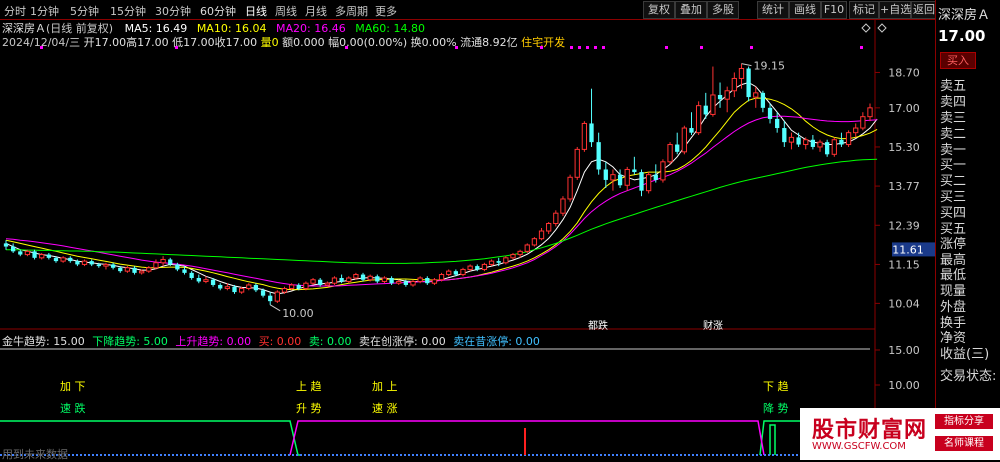  Describe the element at coordinates (908, 249) in the screenshot. I see `current-price-label: 11.61` at that location.